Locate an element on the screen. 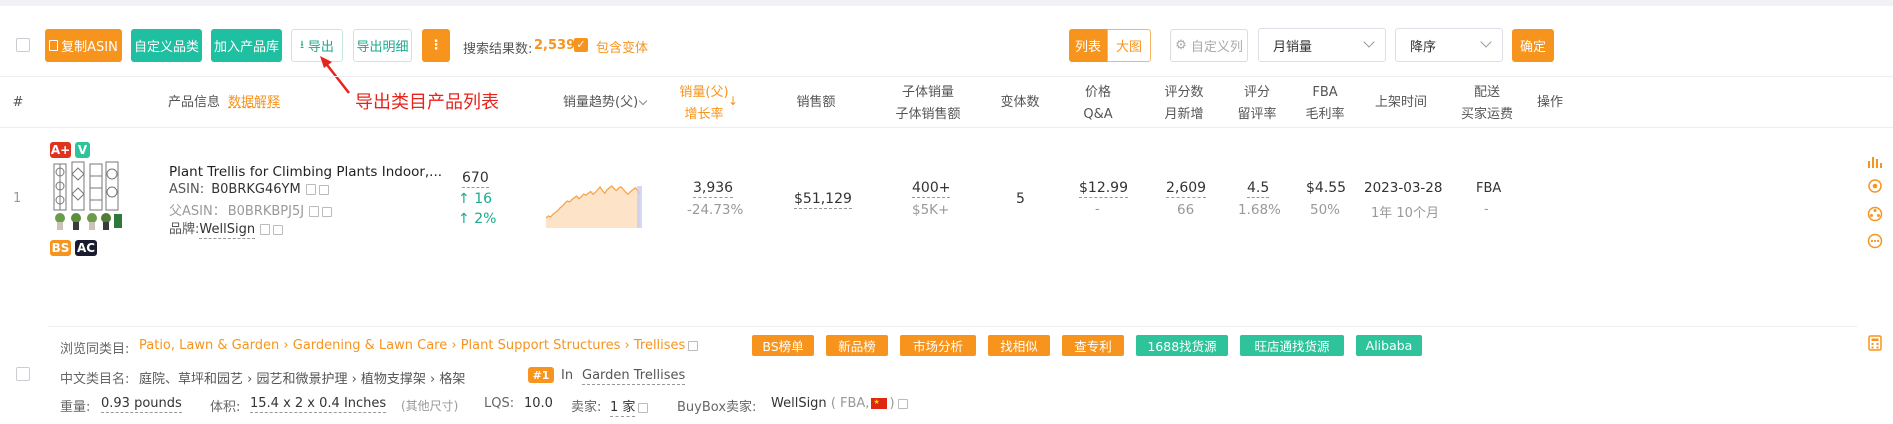 This screenshot has width=1893, height=424. weight-value: 0.93 pounds is located at coordinates (141, 404).